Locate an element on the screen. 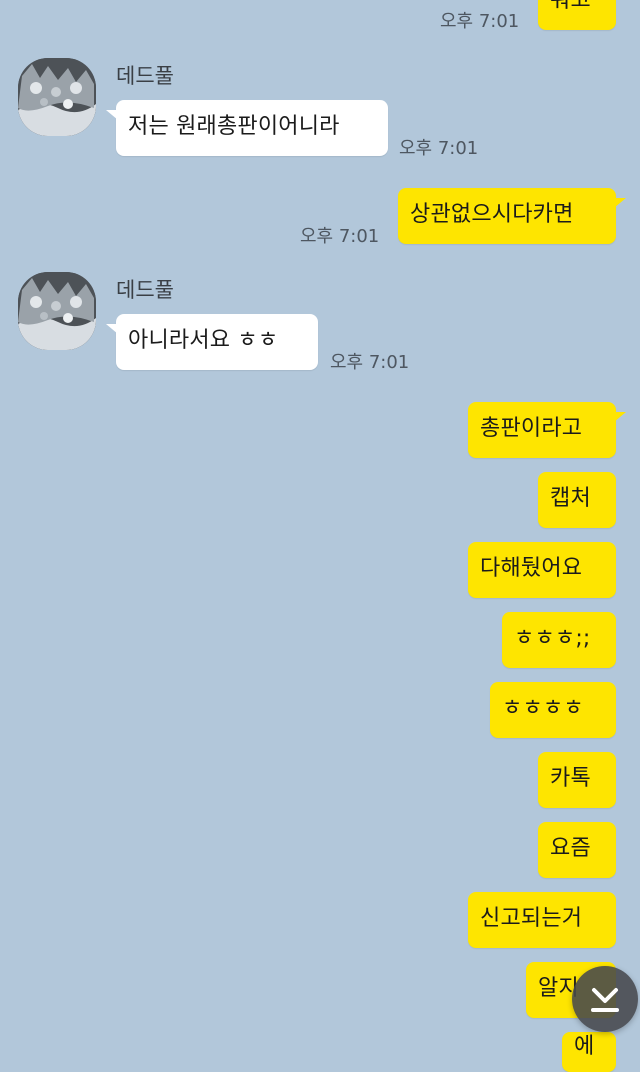  my-message-bubble: 카톡 is located at coordinates (577, 780).